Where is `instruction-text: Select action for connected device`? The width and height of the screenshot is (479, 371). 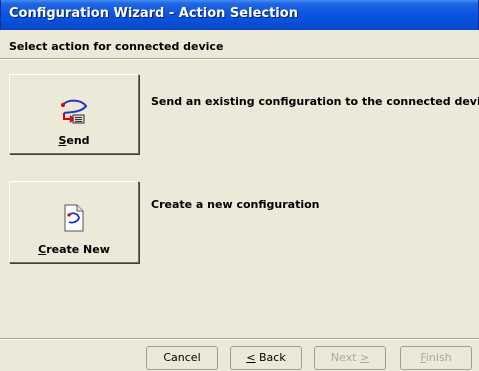 instruction-text: Select action for connected device is located at coordinates (116, 46).